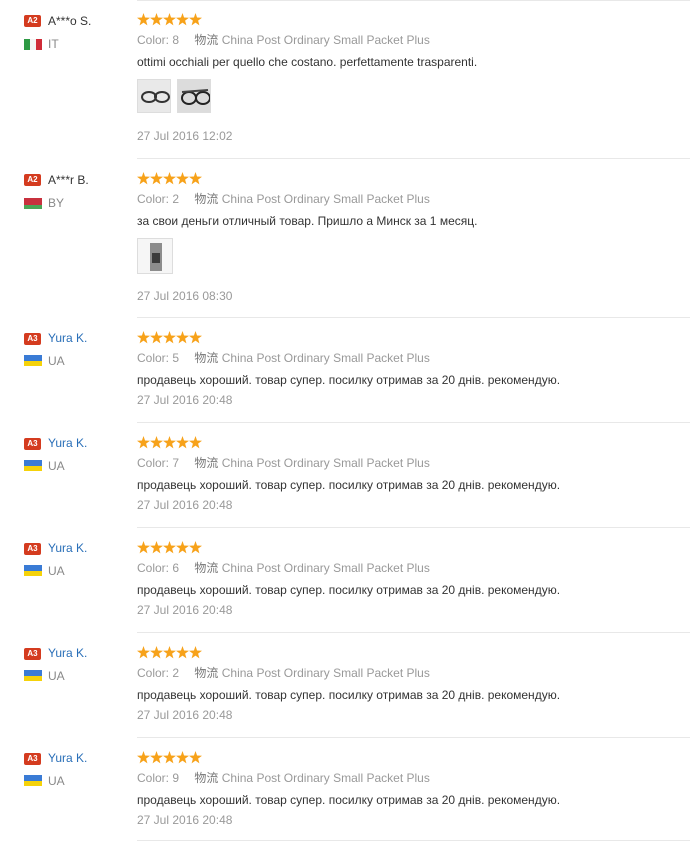  Describe the element at coordinates (70, 21) in the screenshot. I see `reviewer-name: A***o S.` at that location.